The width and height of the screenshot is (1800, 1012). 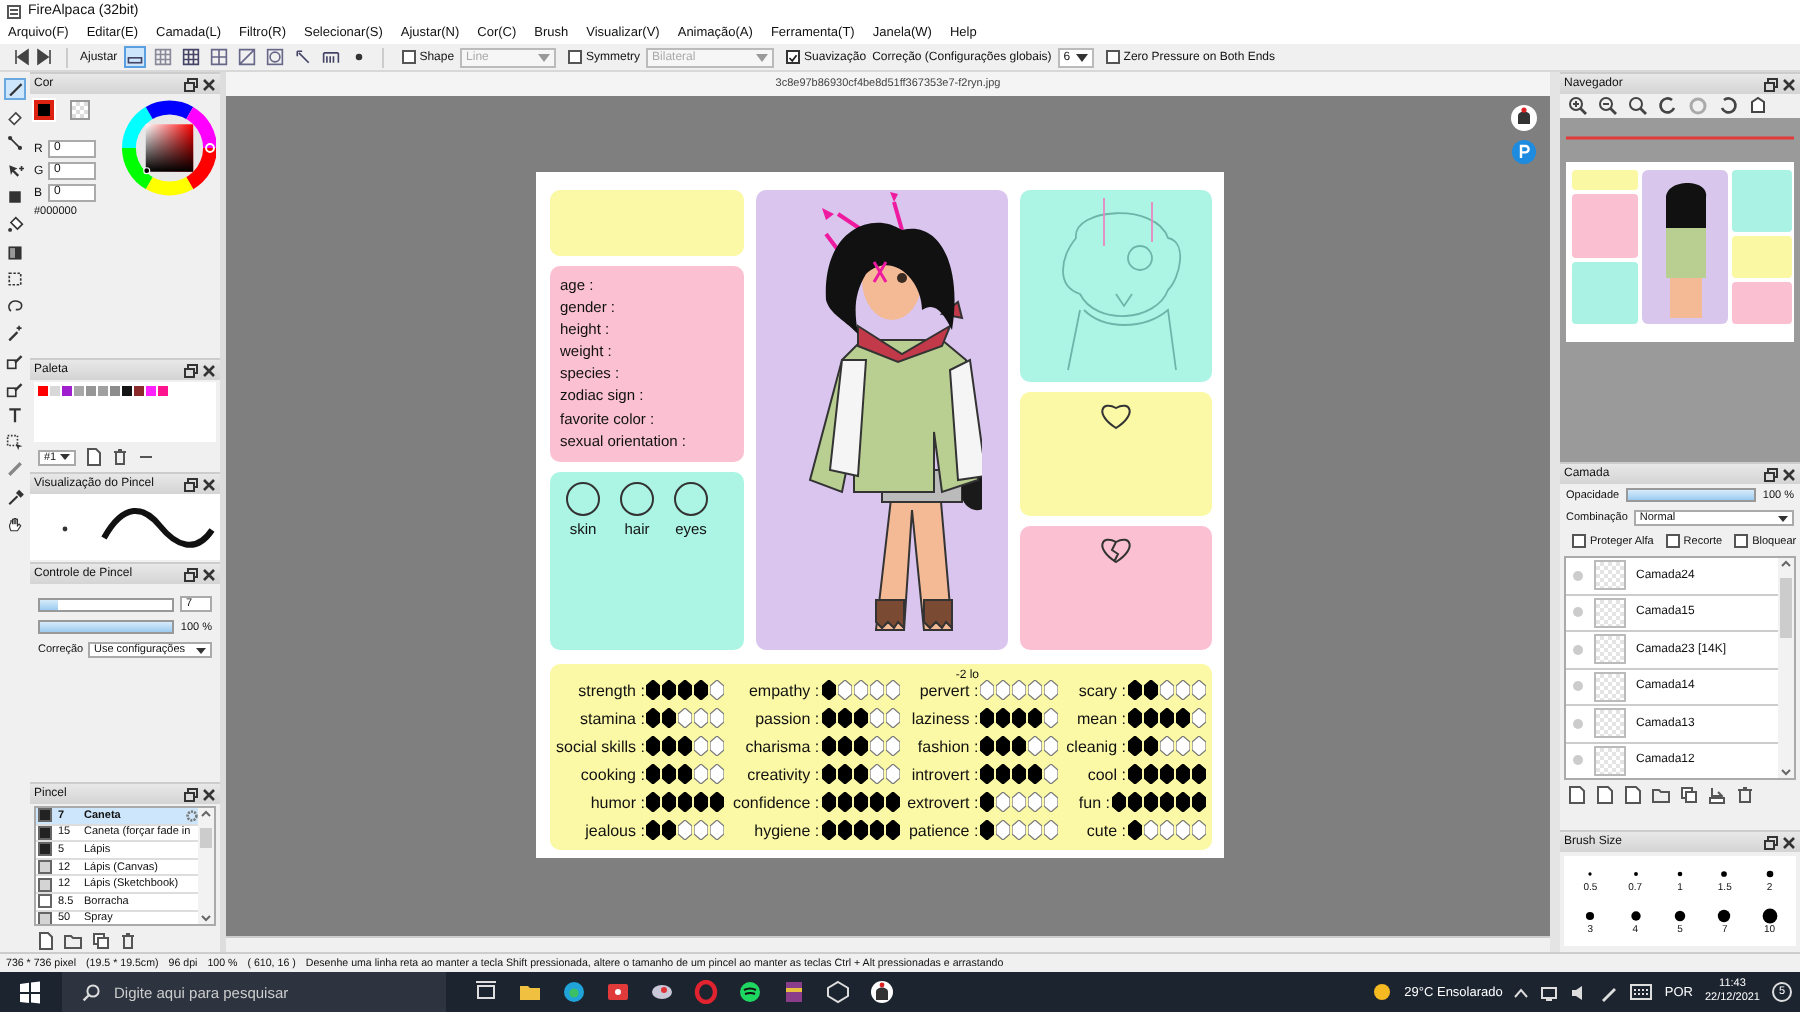 What do you see at coordinates (91, 992) in the screenshot?
I see `search-icon` at bounding box center [91, 992].